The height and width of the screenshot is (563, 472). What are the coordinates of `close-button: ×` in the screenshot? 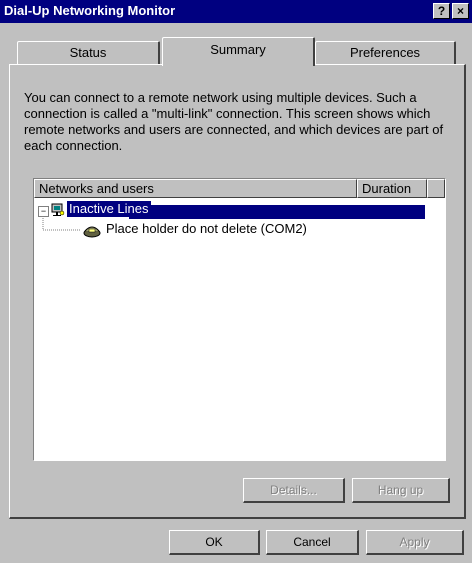 It's located at (460, 11).